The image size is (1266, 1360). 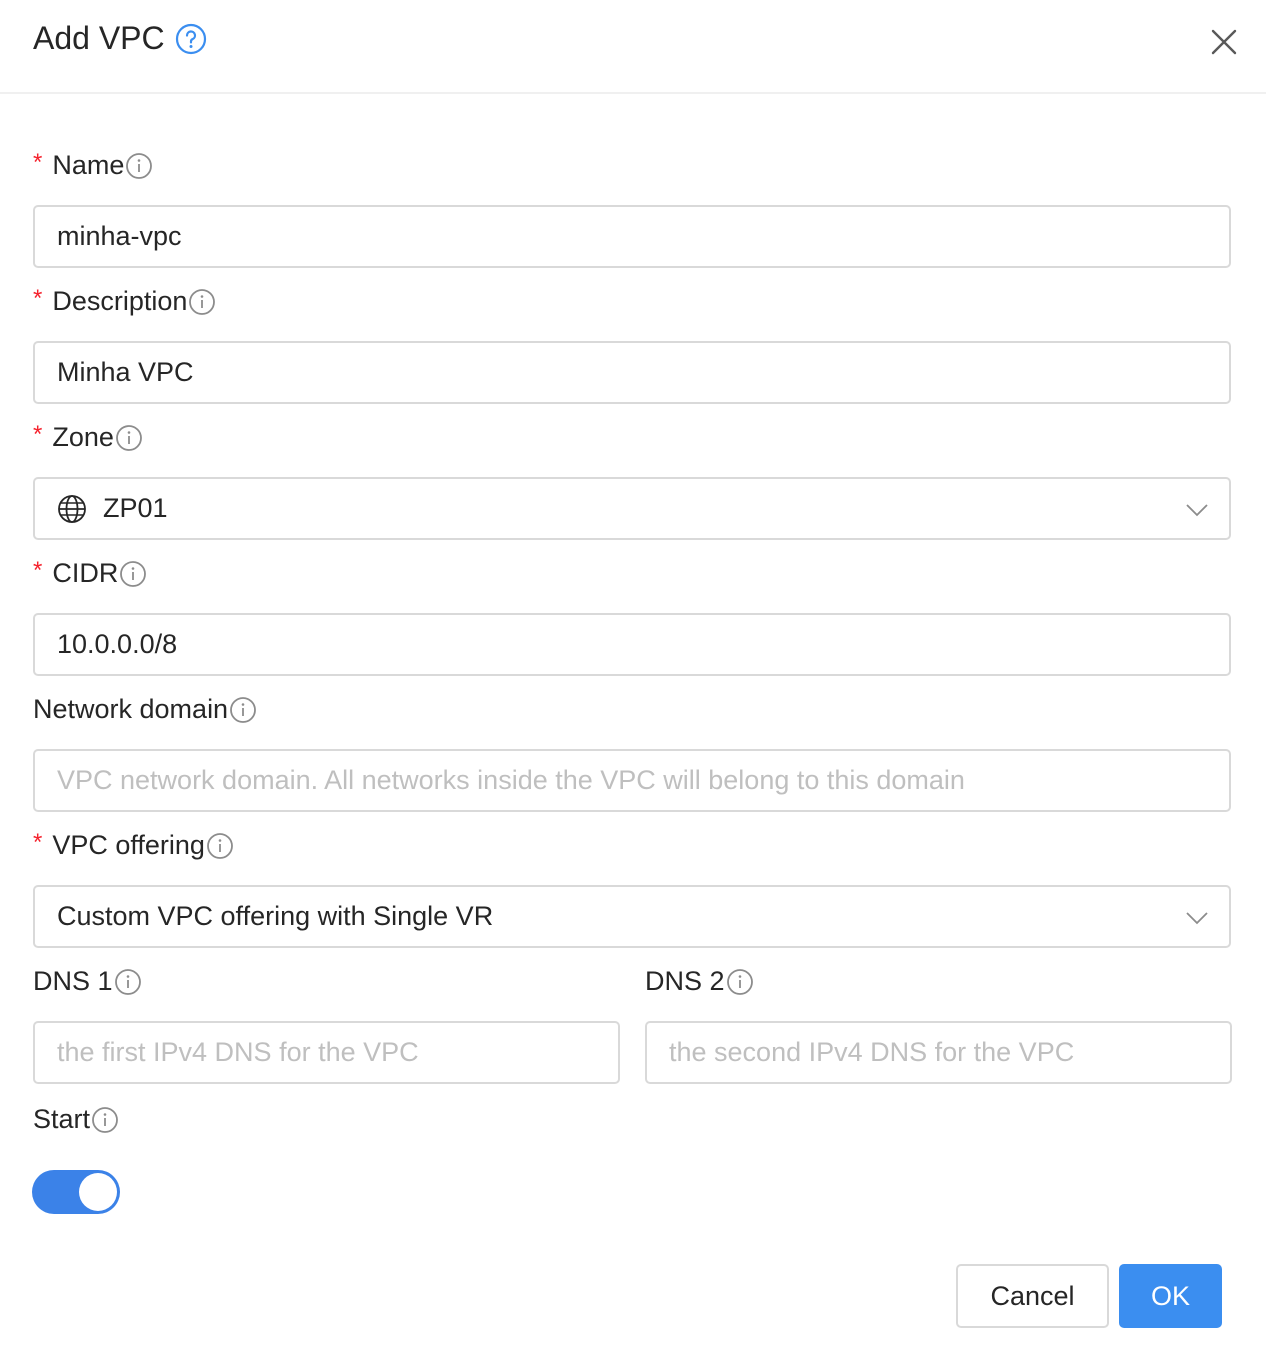 I want to click on help-icon, so click(x=191, y=39).